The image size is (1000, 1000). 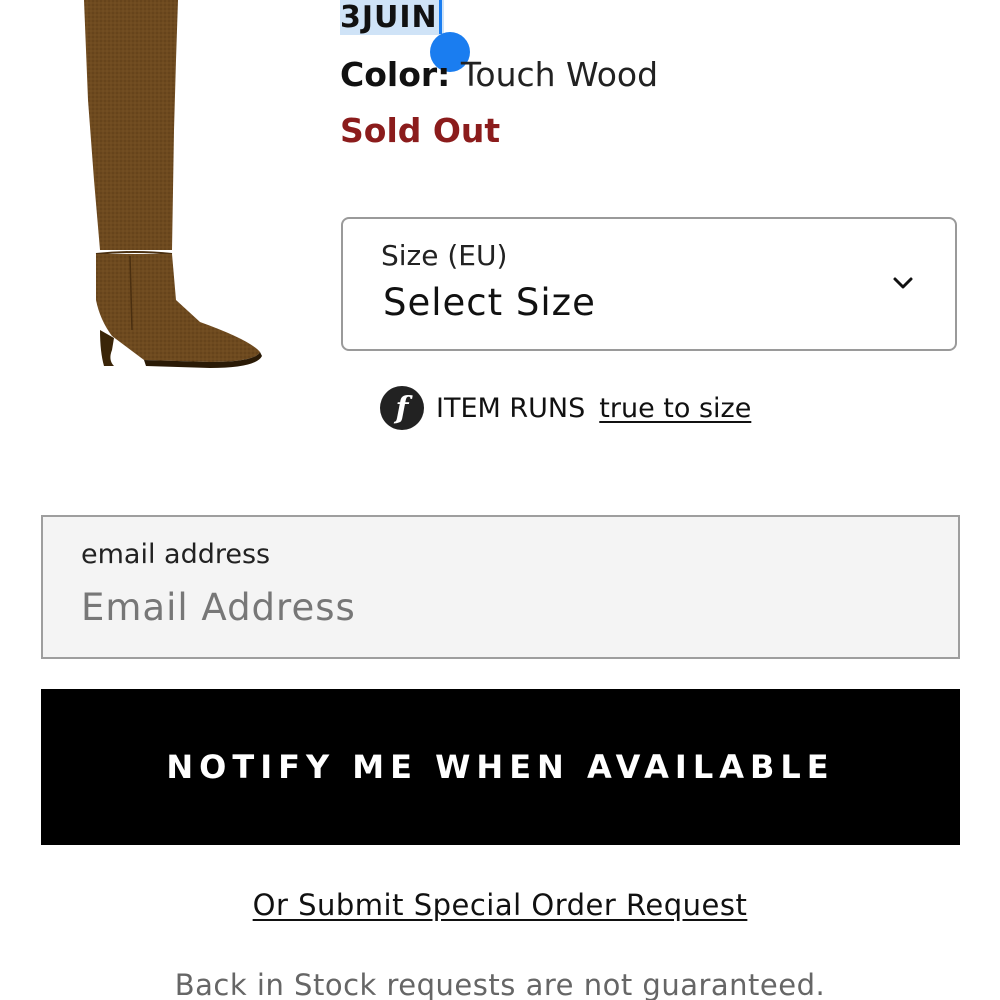 I want to click on email-label: email address, so click(x=176, y=554).